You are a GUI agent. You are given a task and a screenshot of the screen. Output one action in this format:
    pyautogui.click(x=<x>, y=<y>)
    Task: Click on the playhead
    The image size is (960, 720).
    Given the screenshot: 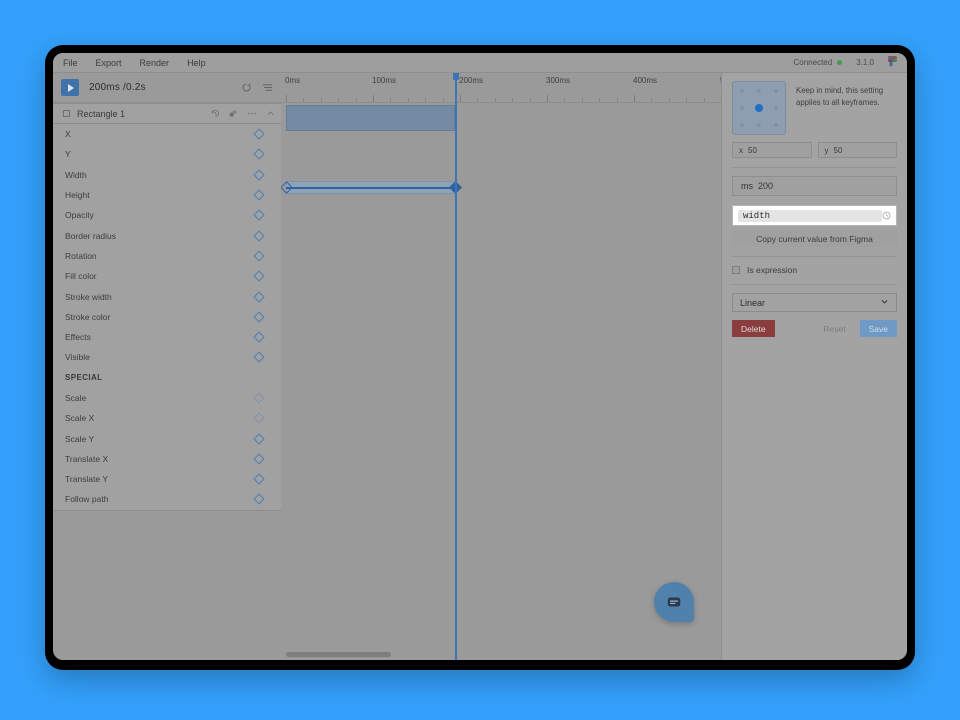 What is the action you would take?
    pyautogui.click(x=455, y=366)
    